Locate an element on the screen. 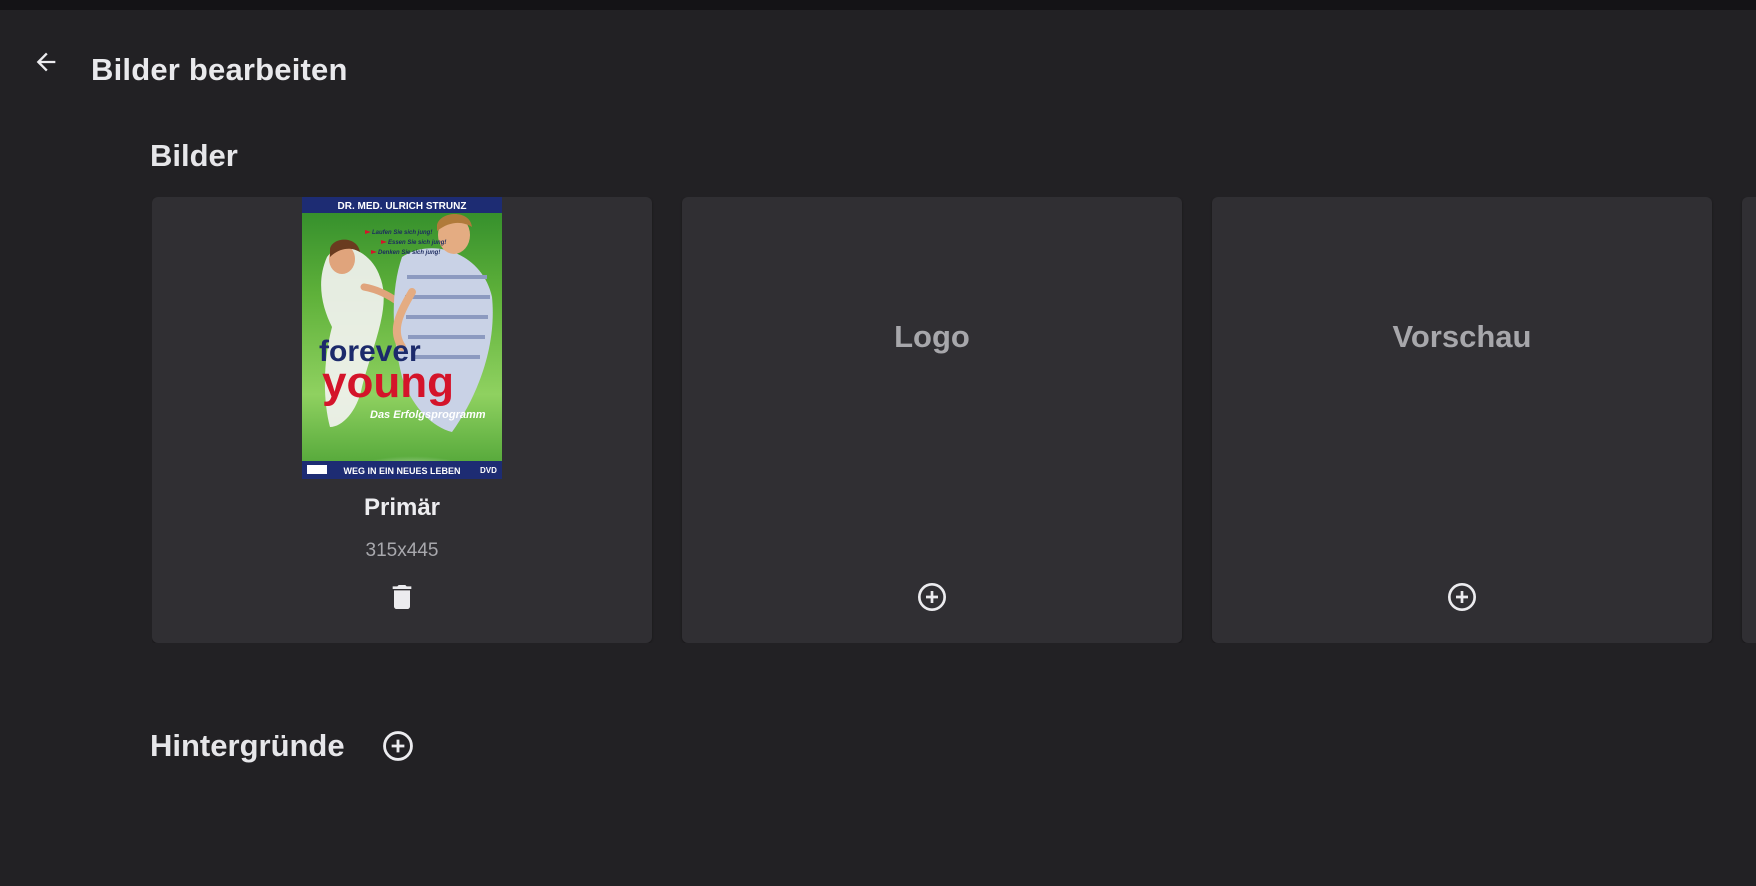 The height and width of the screenshot is (886, 1756). poster-dvd-badge: DVD is located at coordinates (488, 470).